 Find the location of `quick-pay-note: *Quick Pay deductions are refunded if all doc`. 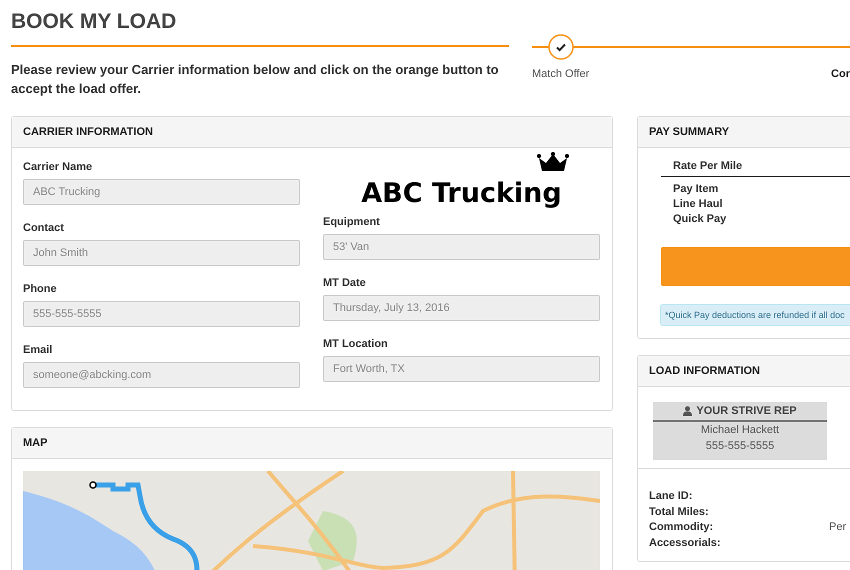

quick-pay-note: *Quick Pay deductions are refunded if all doc is located at coordinates (755, 315).